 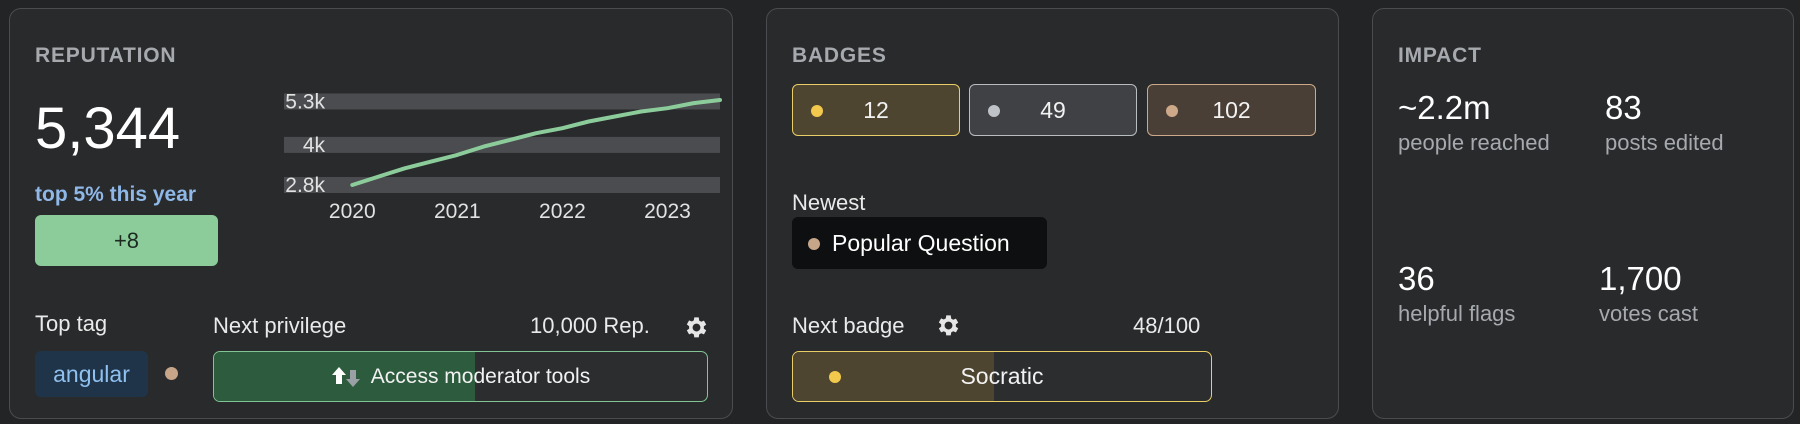 I want to click on gold-badge-value: 12, so click(x=876, y=109).